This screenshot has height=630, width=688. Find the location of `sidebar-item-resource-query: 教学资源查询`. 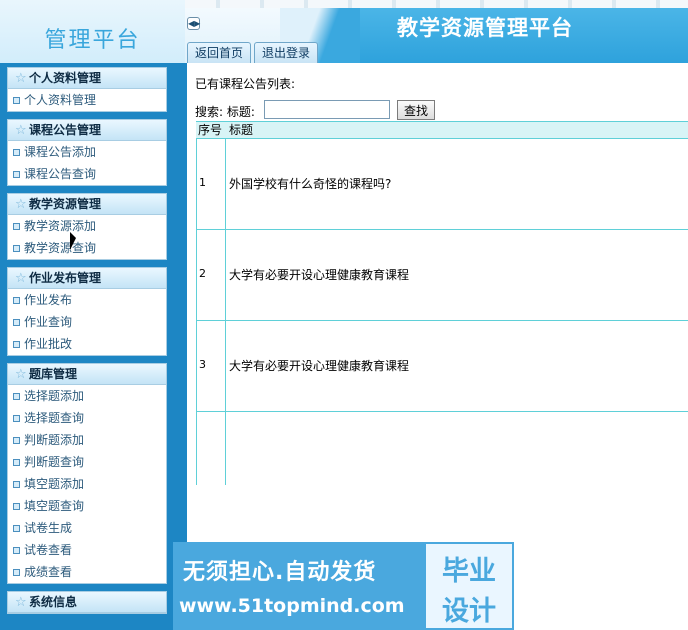

sidebar-item-resource-query: 教学资源查询 is located at coordinates (87, 248).